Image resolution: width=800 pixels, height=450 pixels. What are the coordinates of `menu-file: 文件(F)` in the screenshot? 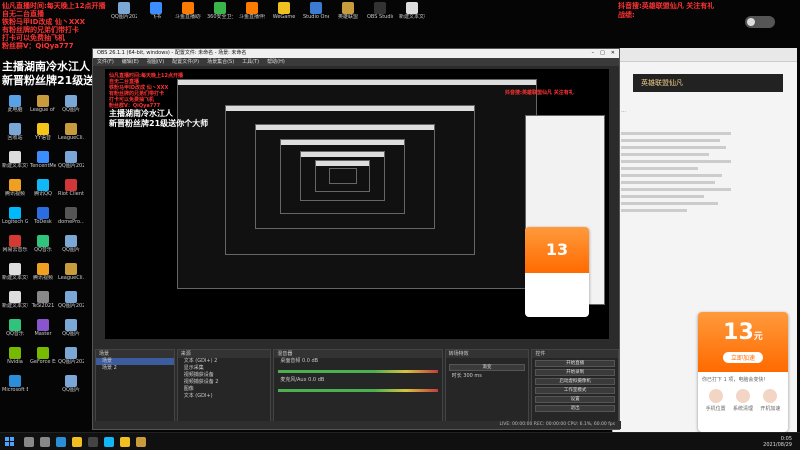 It's located at (105, 62).